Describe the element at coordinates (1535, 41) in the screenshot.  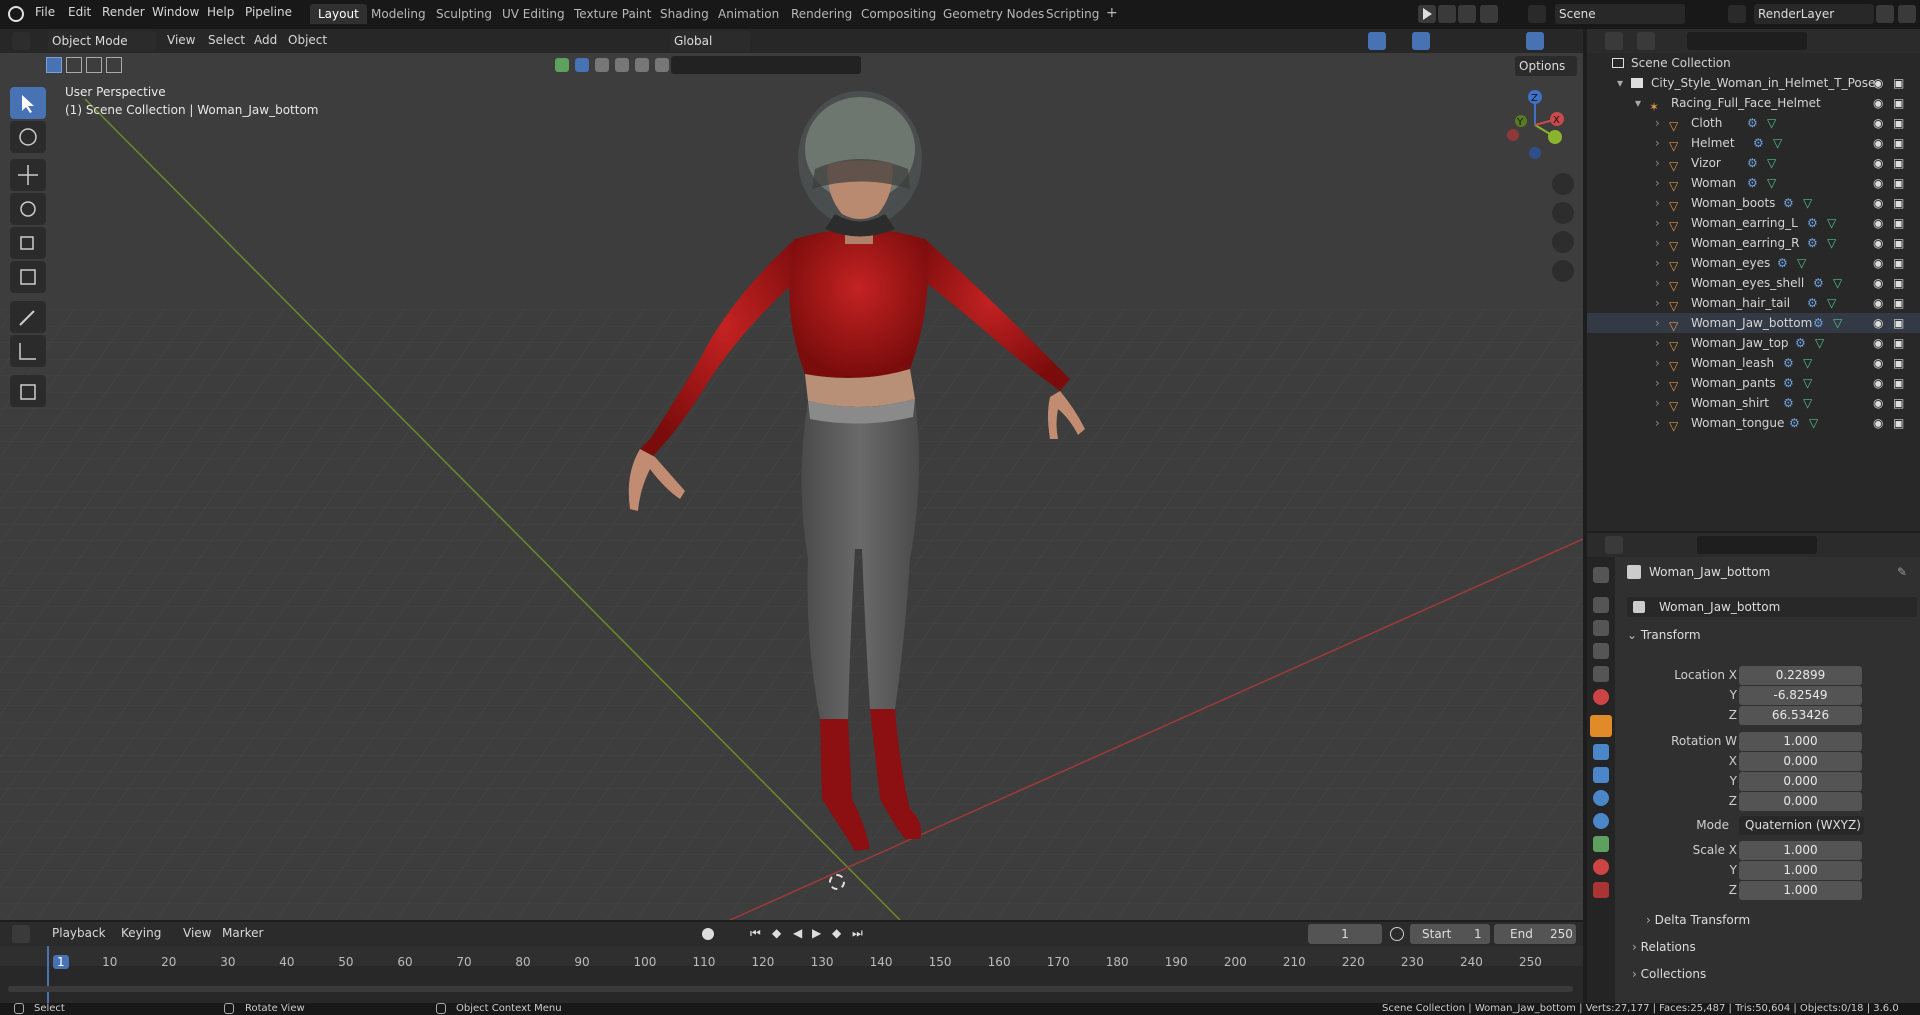
I see `material-shading-icon` at that location.